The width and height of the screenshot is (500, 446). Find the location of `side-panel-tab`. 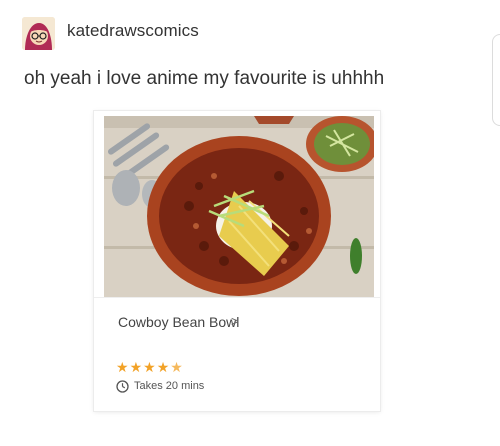

side-panel-tab is located at coordinates (496, 80).